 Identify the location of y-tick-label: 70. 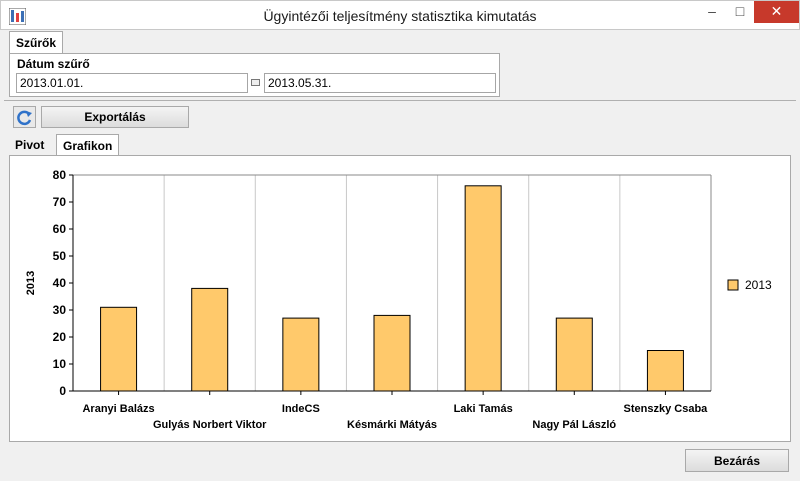
(60, 202).